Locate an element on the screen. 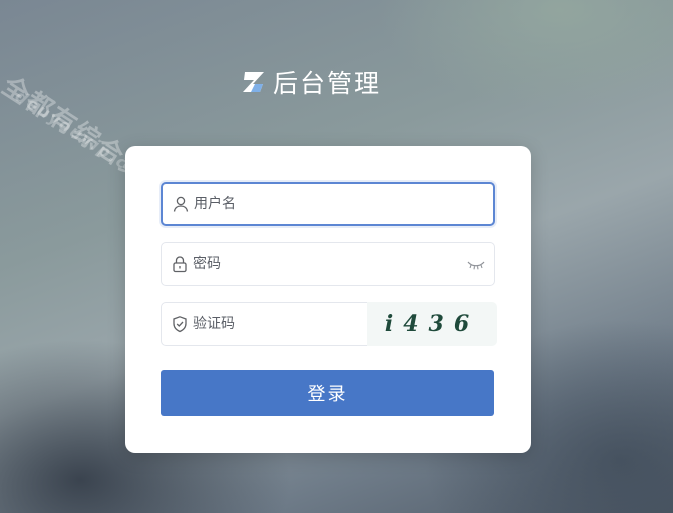  eye-closed-icon is located at coordinates (476, 264).